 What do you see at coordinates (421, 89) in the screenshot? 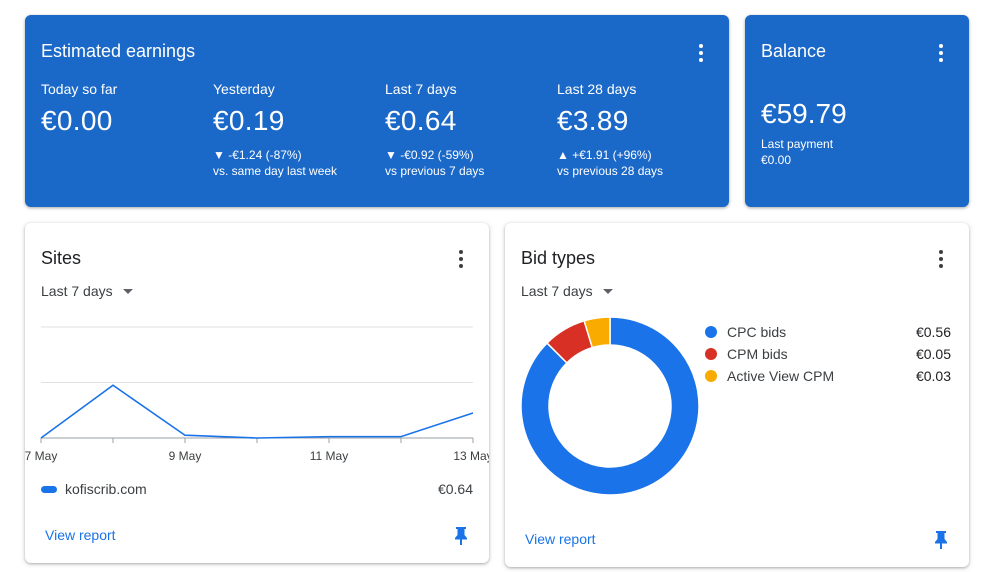
I see `metric-label: Last 7 days` at bounding box center [421, 89].